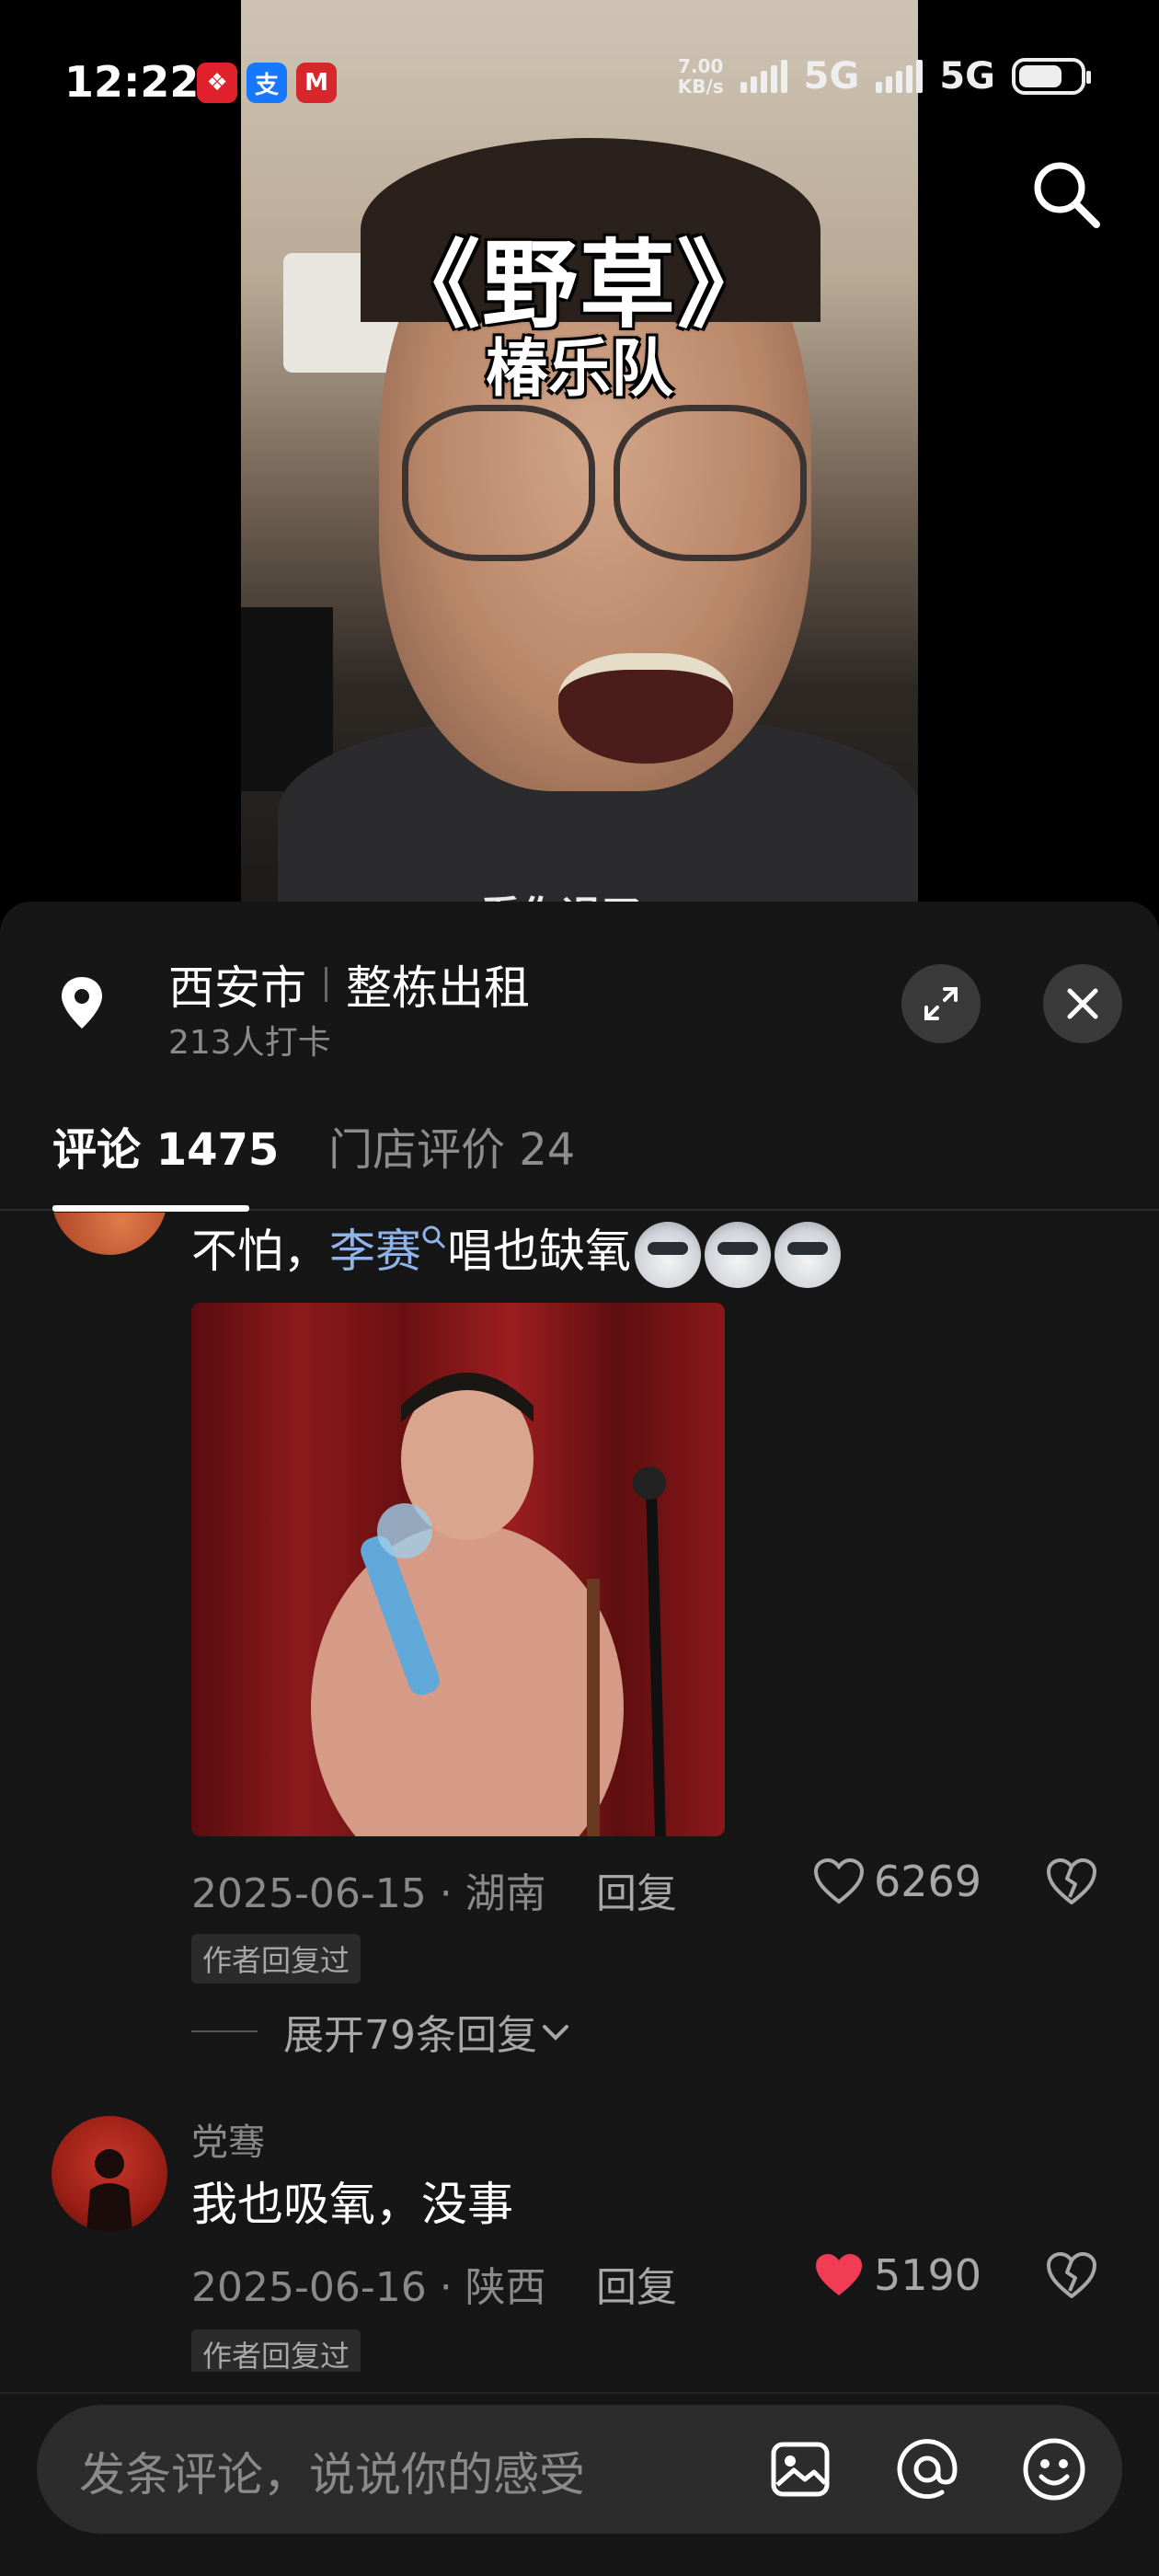 This screenshot has width=1159, height=2576. I want to click on search-button, so click(1067, 195).